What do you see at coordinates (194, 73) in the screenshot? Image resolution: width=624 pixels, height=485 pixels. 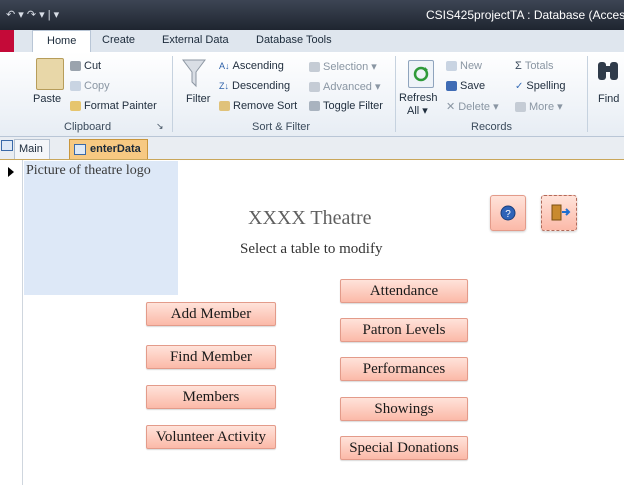 I see `filter-icon` at bounding box center [194, 73].